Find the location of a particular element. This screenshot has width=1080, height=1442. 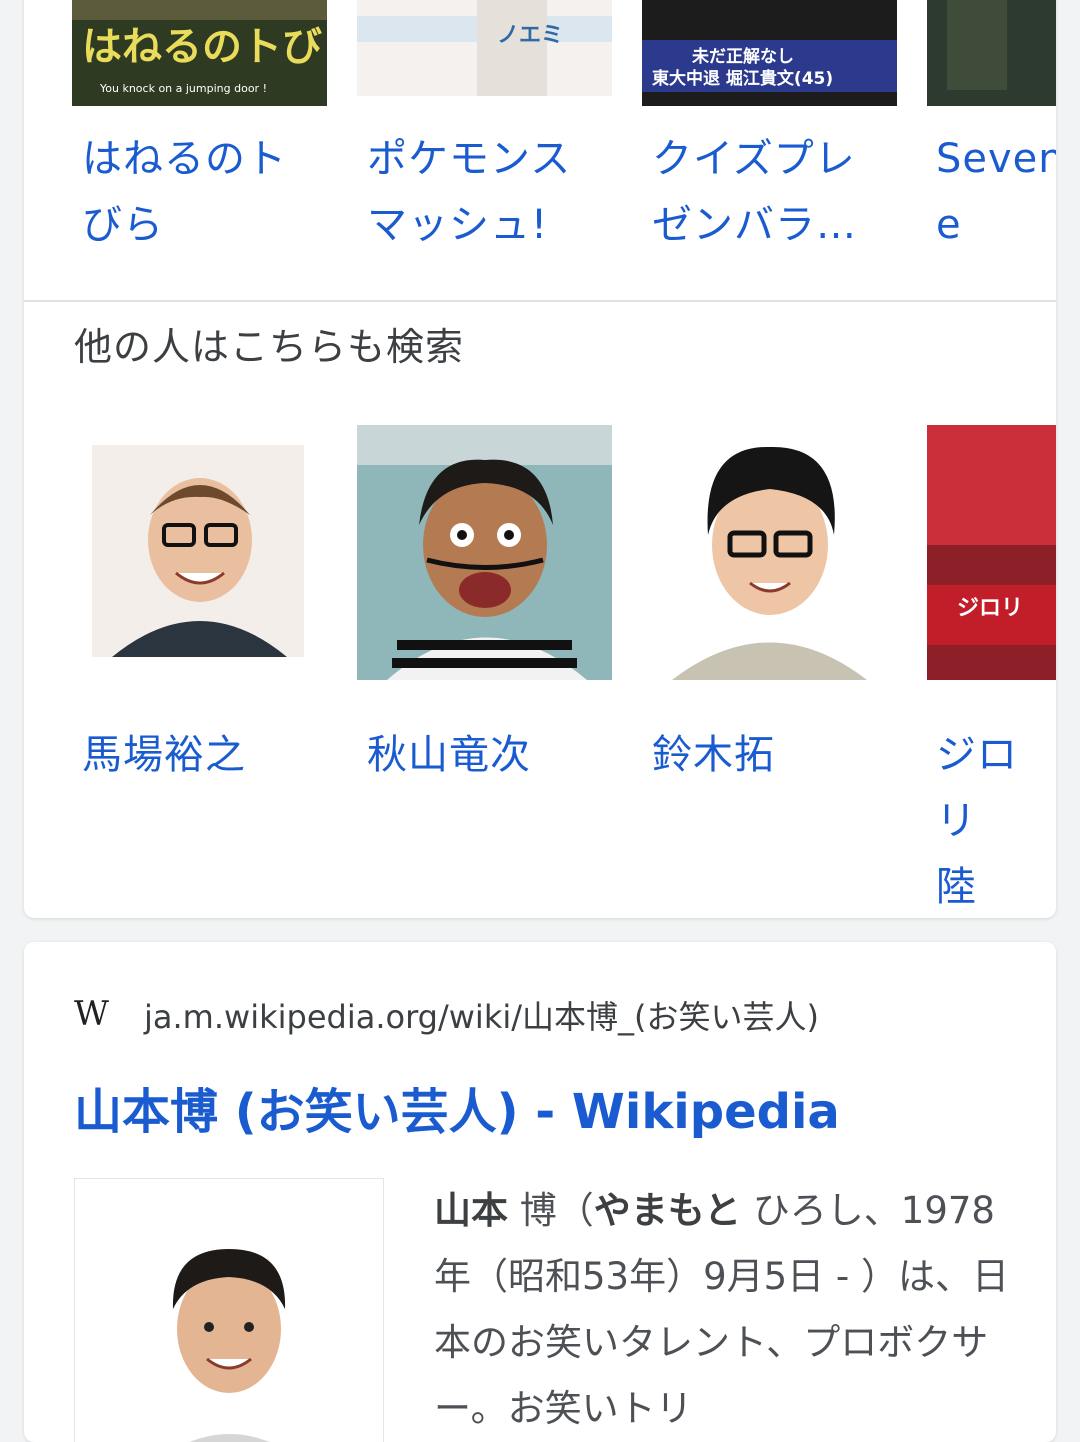

snippet-text: 博（ is located at coordinates (551, 1210).